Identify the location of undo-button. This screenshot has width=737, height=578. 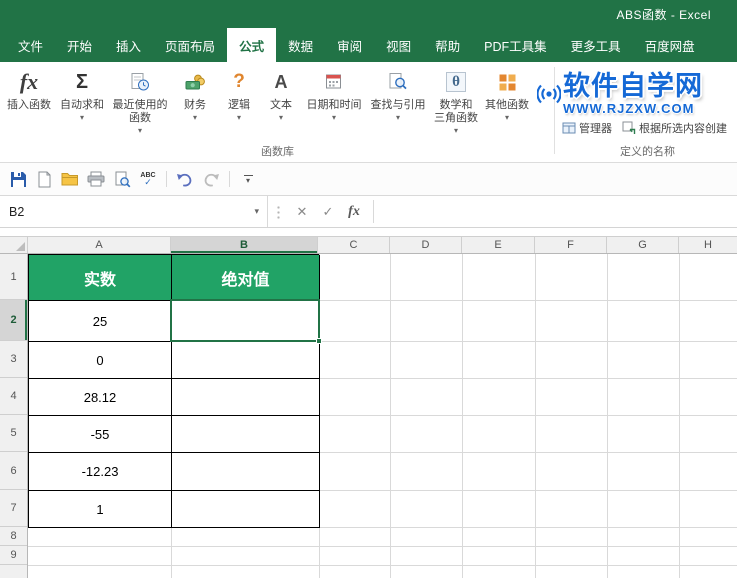
(185, 179).